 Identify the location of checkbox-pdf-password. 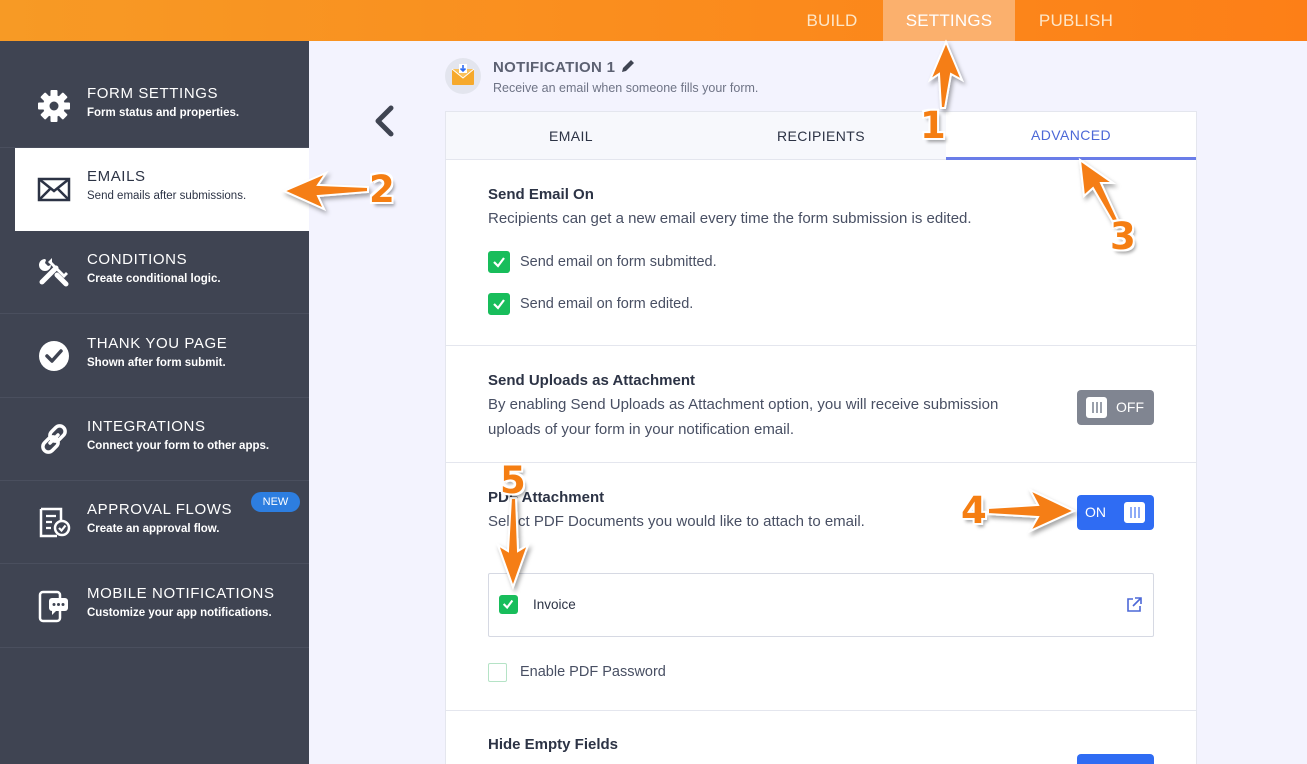
(497, 672).